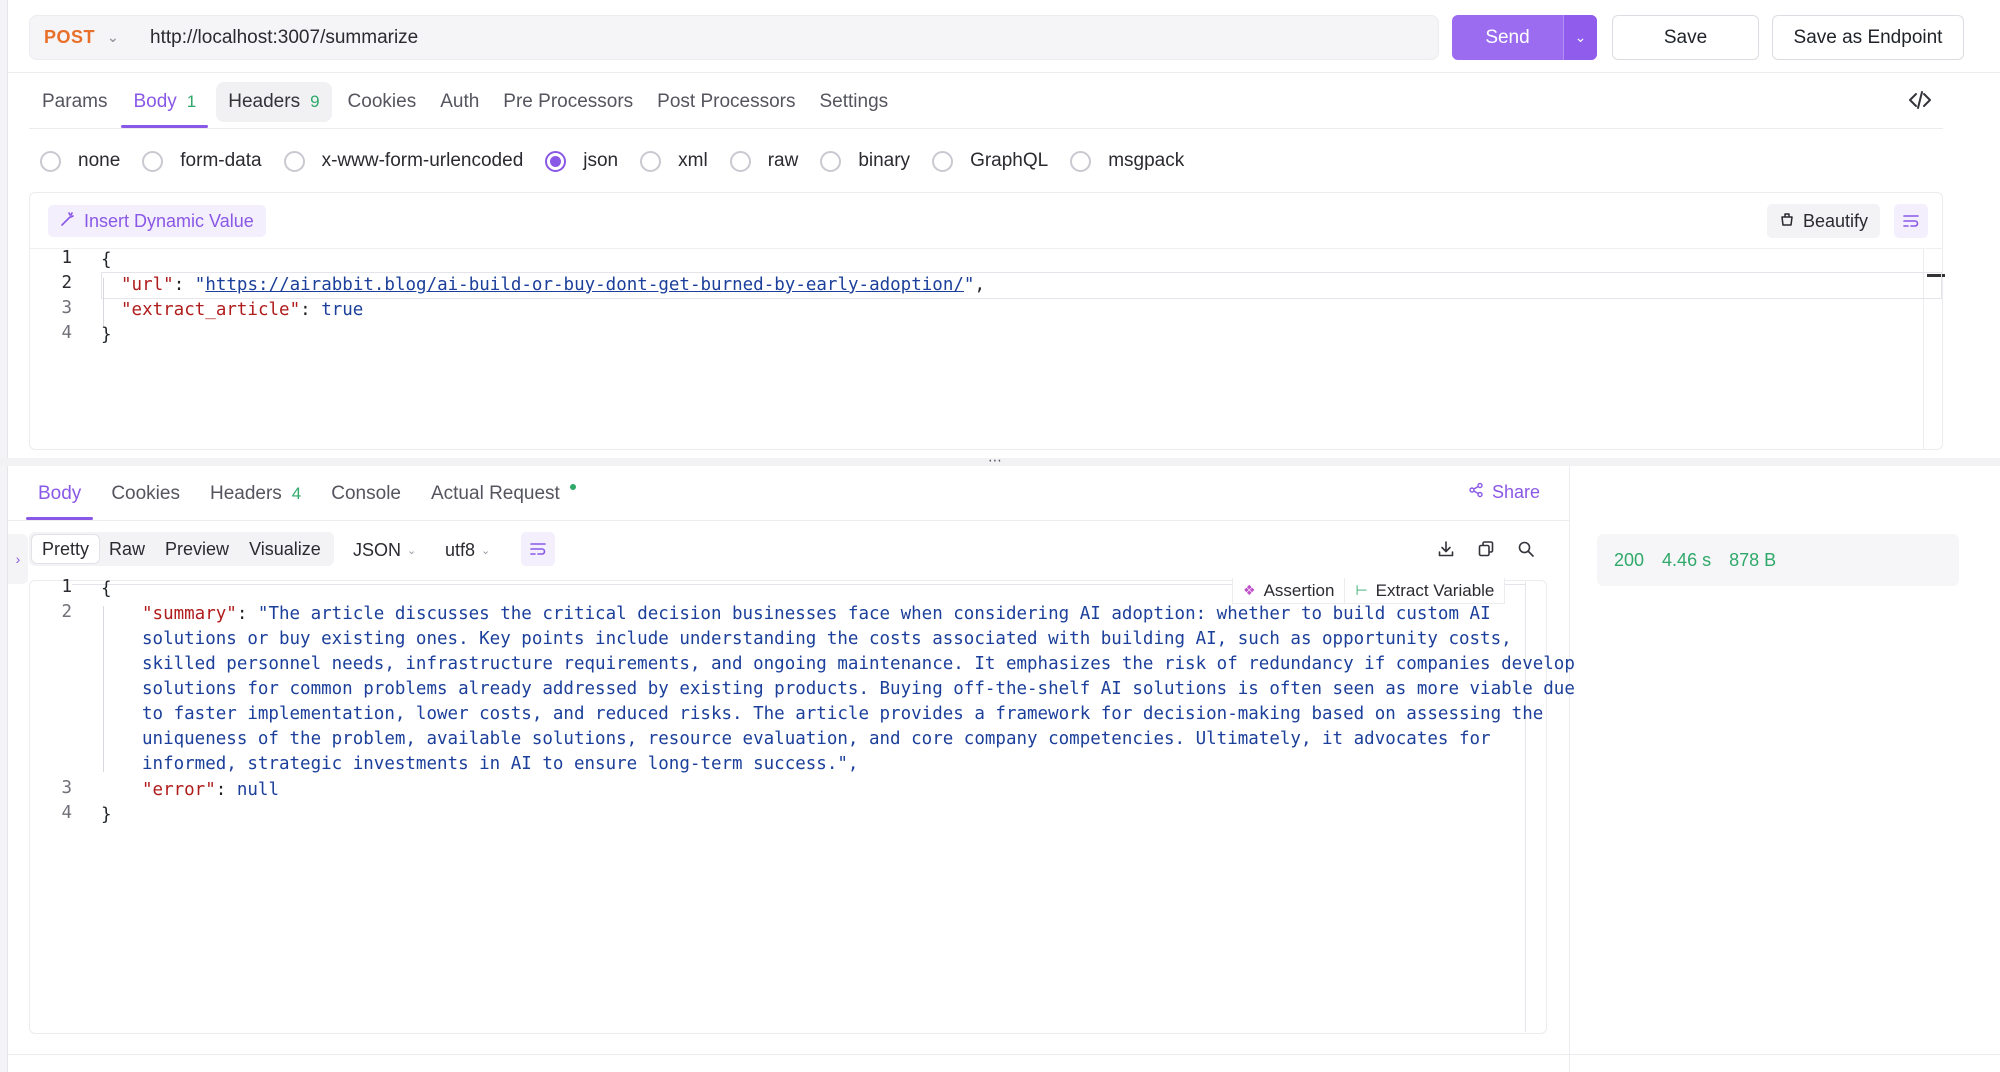 This screenshot has width=2000, height=1072. Describe the element at coordinates (165, 105) in the screenshot. I see `tab-body: Body 1` at that location.